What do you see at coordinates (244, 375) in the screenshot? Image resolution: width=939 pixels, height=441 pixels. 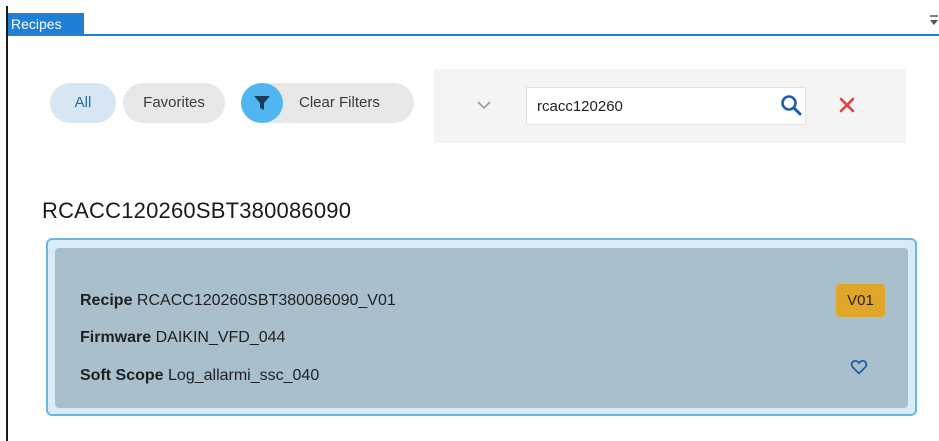 I see `softscope-value: Log_allarmi_ssc_040` at bounding box center [244, 375].